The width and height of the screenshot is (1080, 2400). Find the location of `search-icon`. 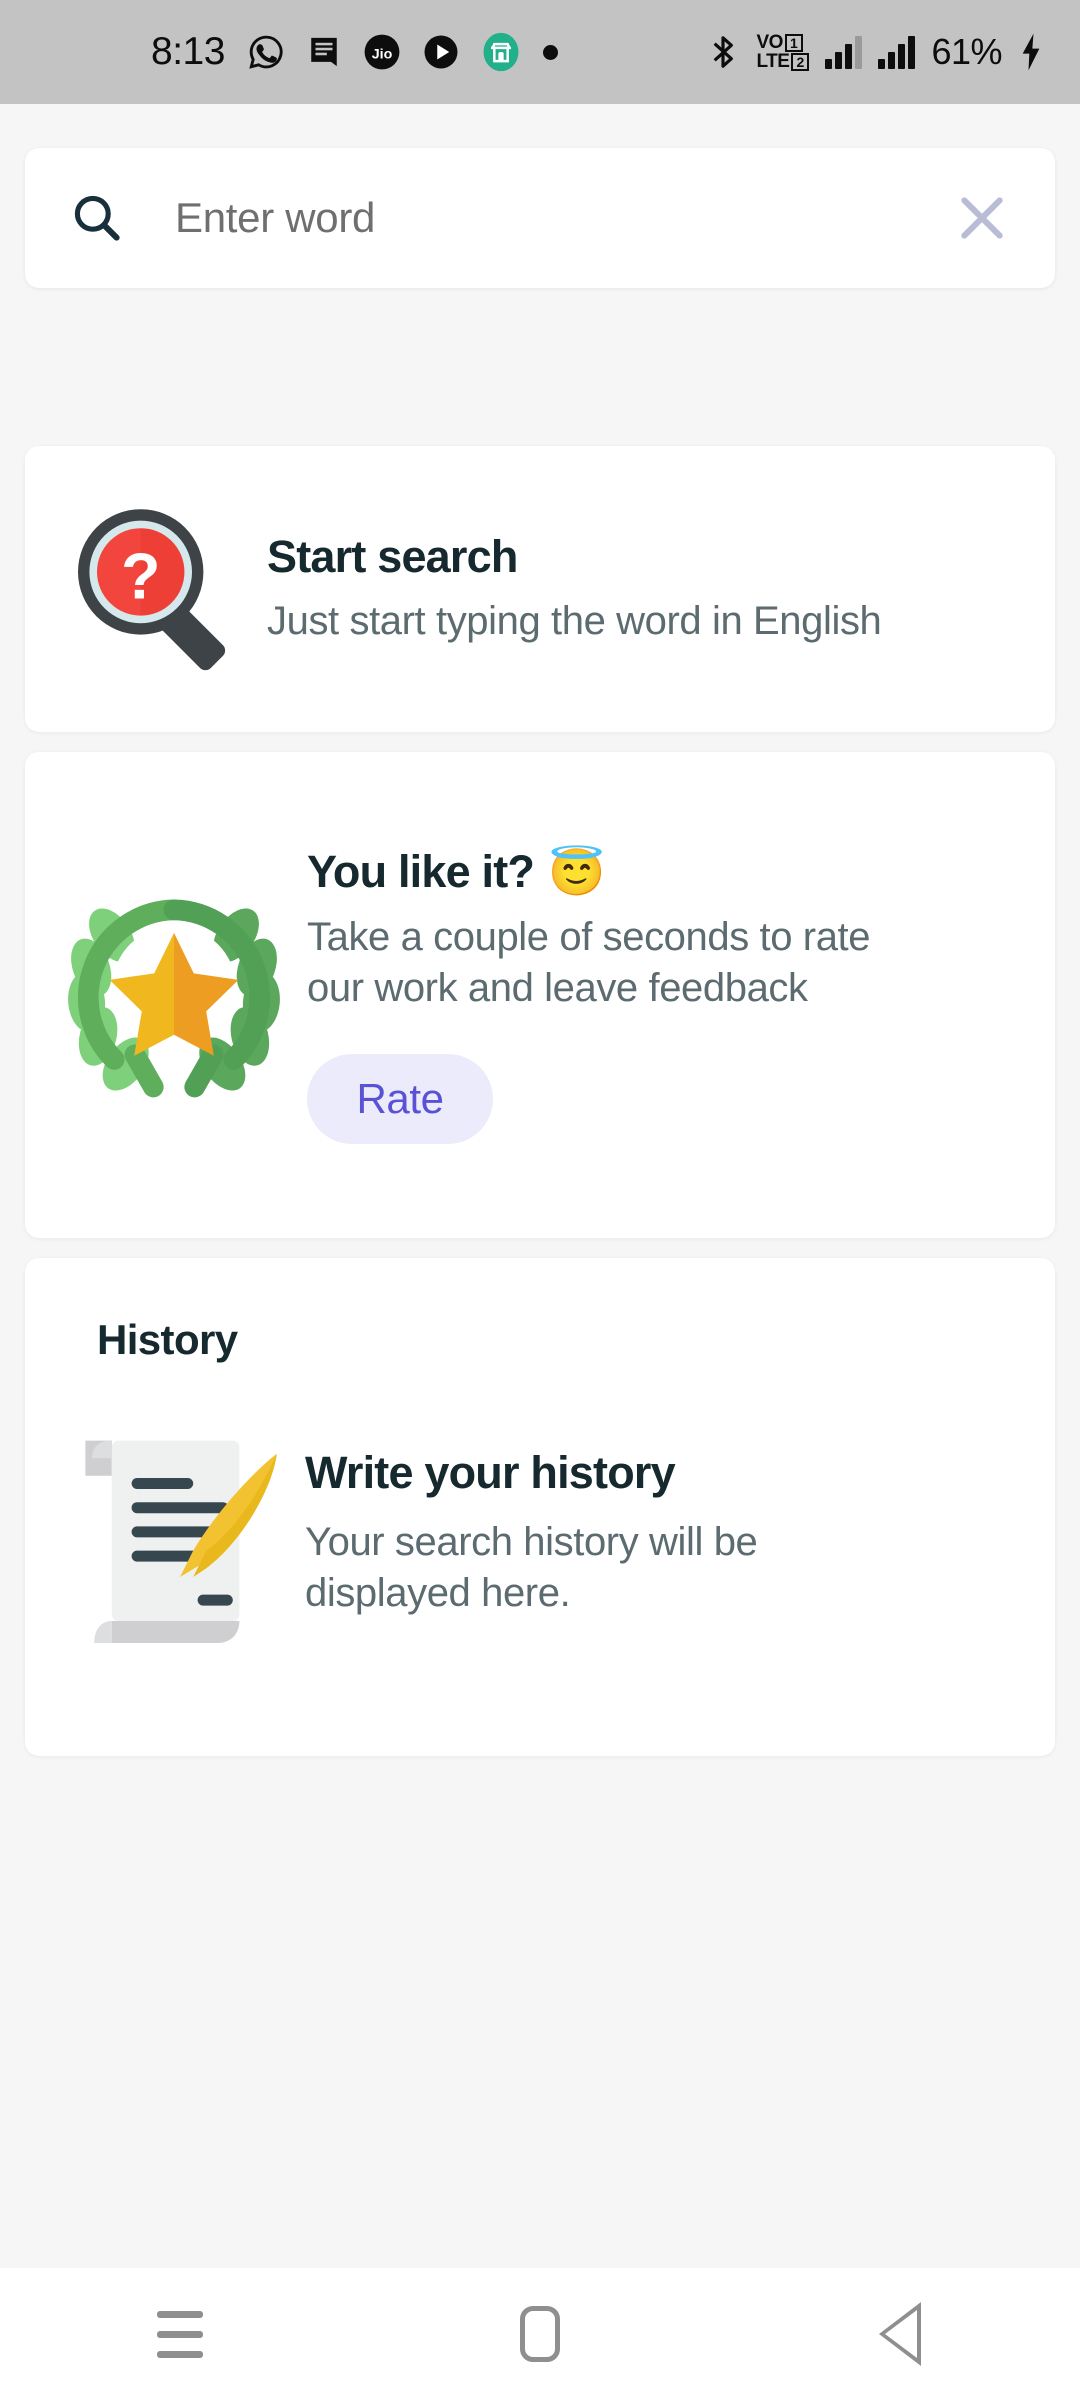

search-icon is located at coordinates (97, 218).